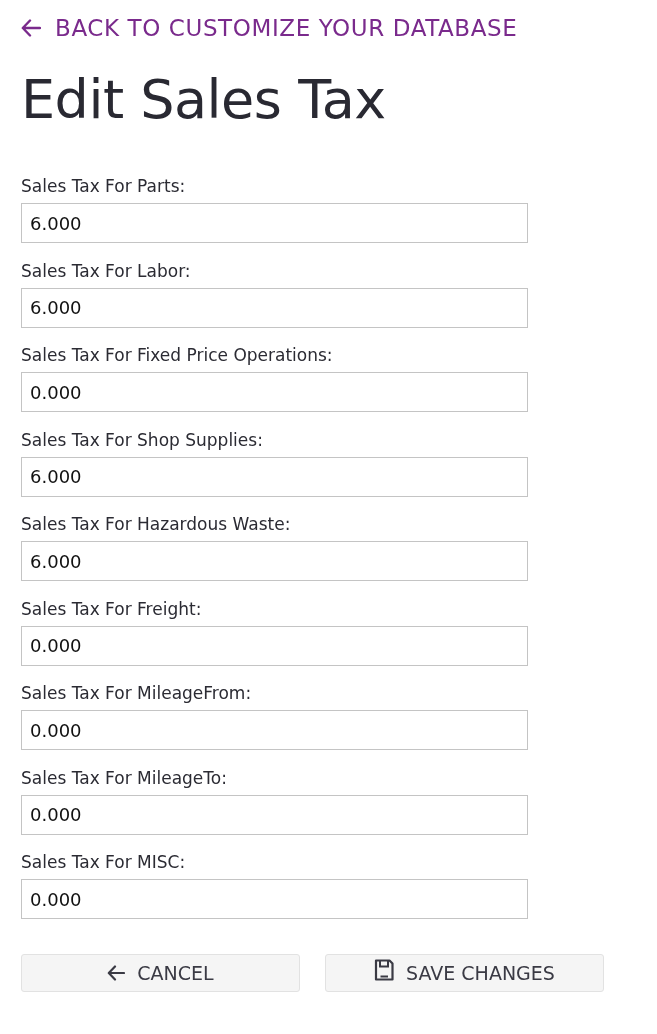 This screenshot has width=657, height=1034. I want to click on field-label: Sales Tax For Labor:, so click(106, 271).